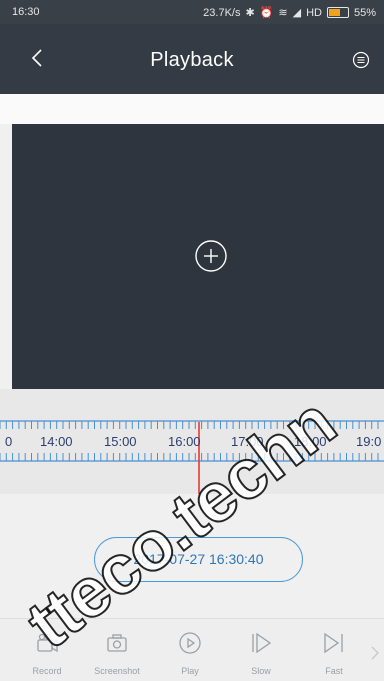 The height and width of the screenshot is (681, 384). Describe the element at coordinates (247, 441) in the screenshot. I see `timeline-label: 17:00` at that location.